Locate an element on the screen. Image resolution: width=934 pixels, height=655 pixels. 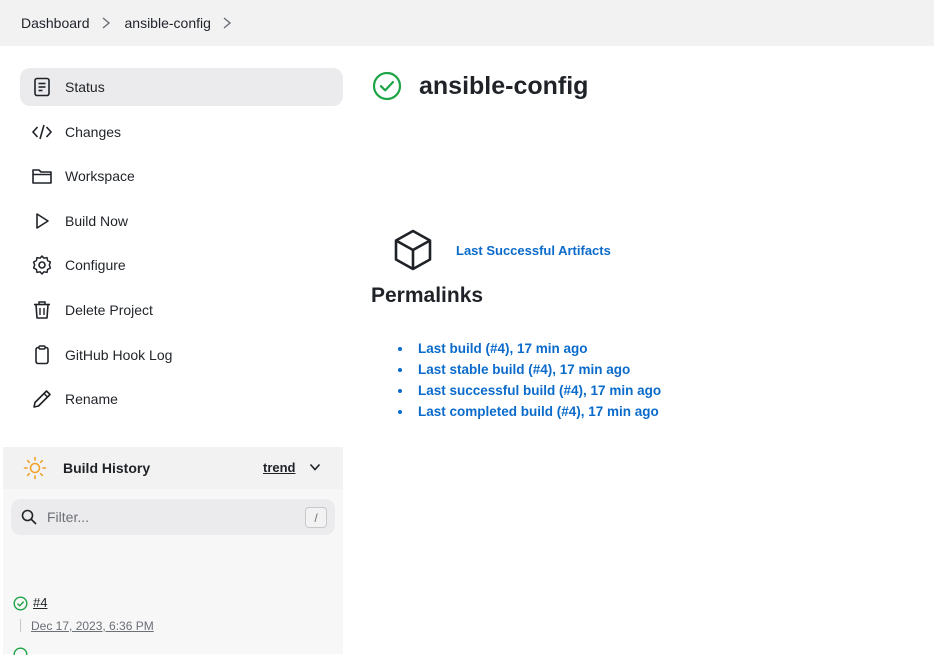
chevron-down-icon is located at coordinates (315, 467).